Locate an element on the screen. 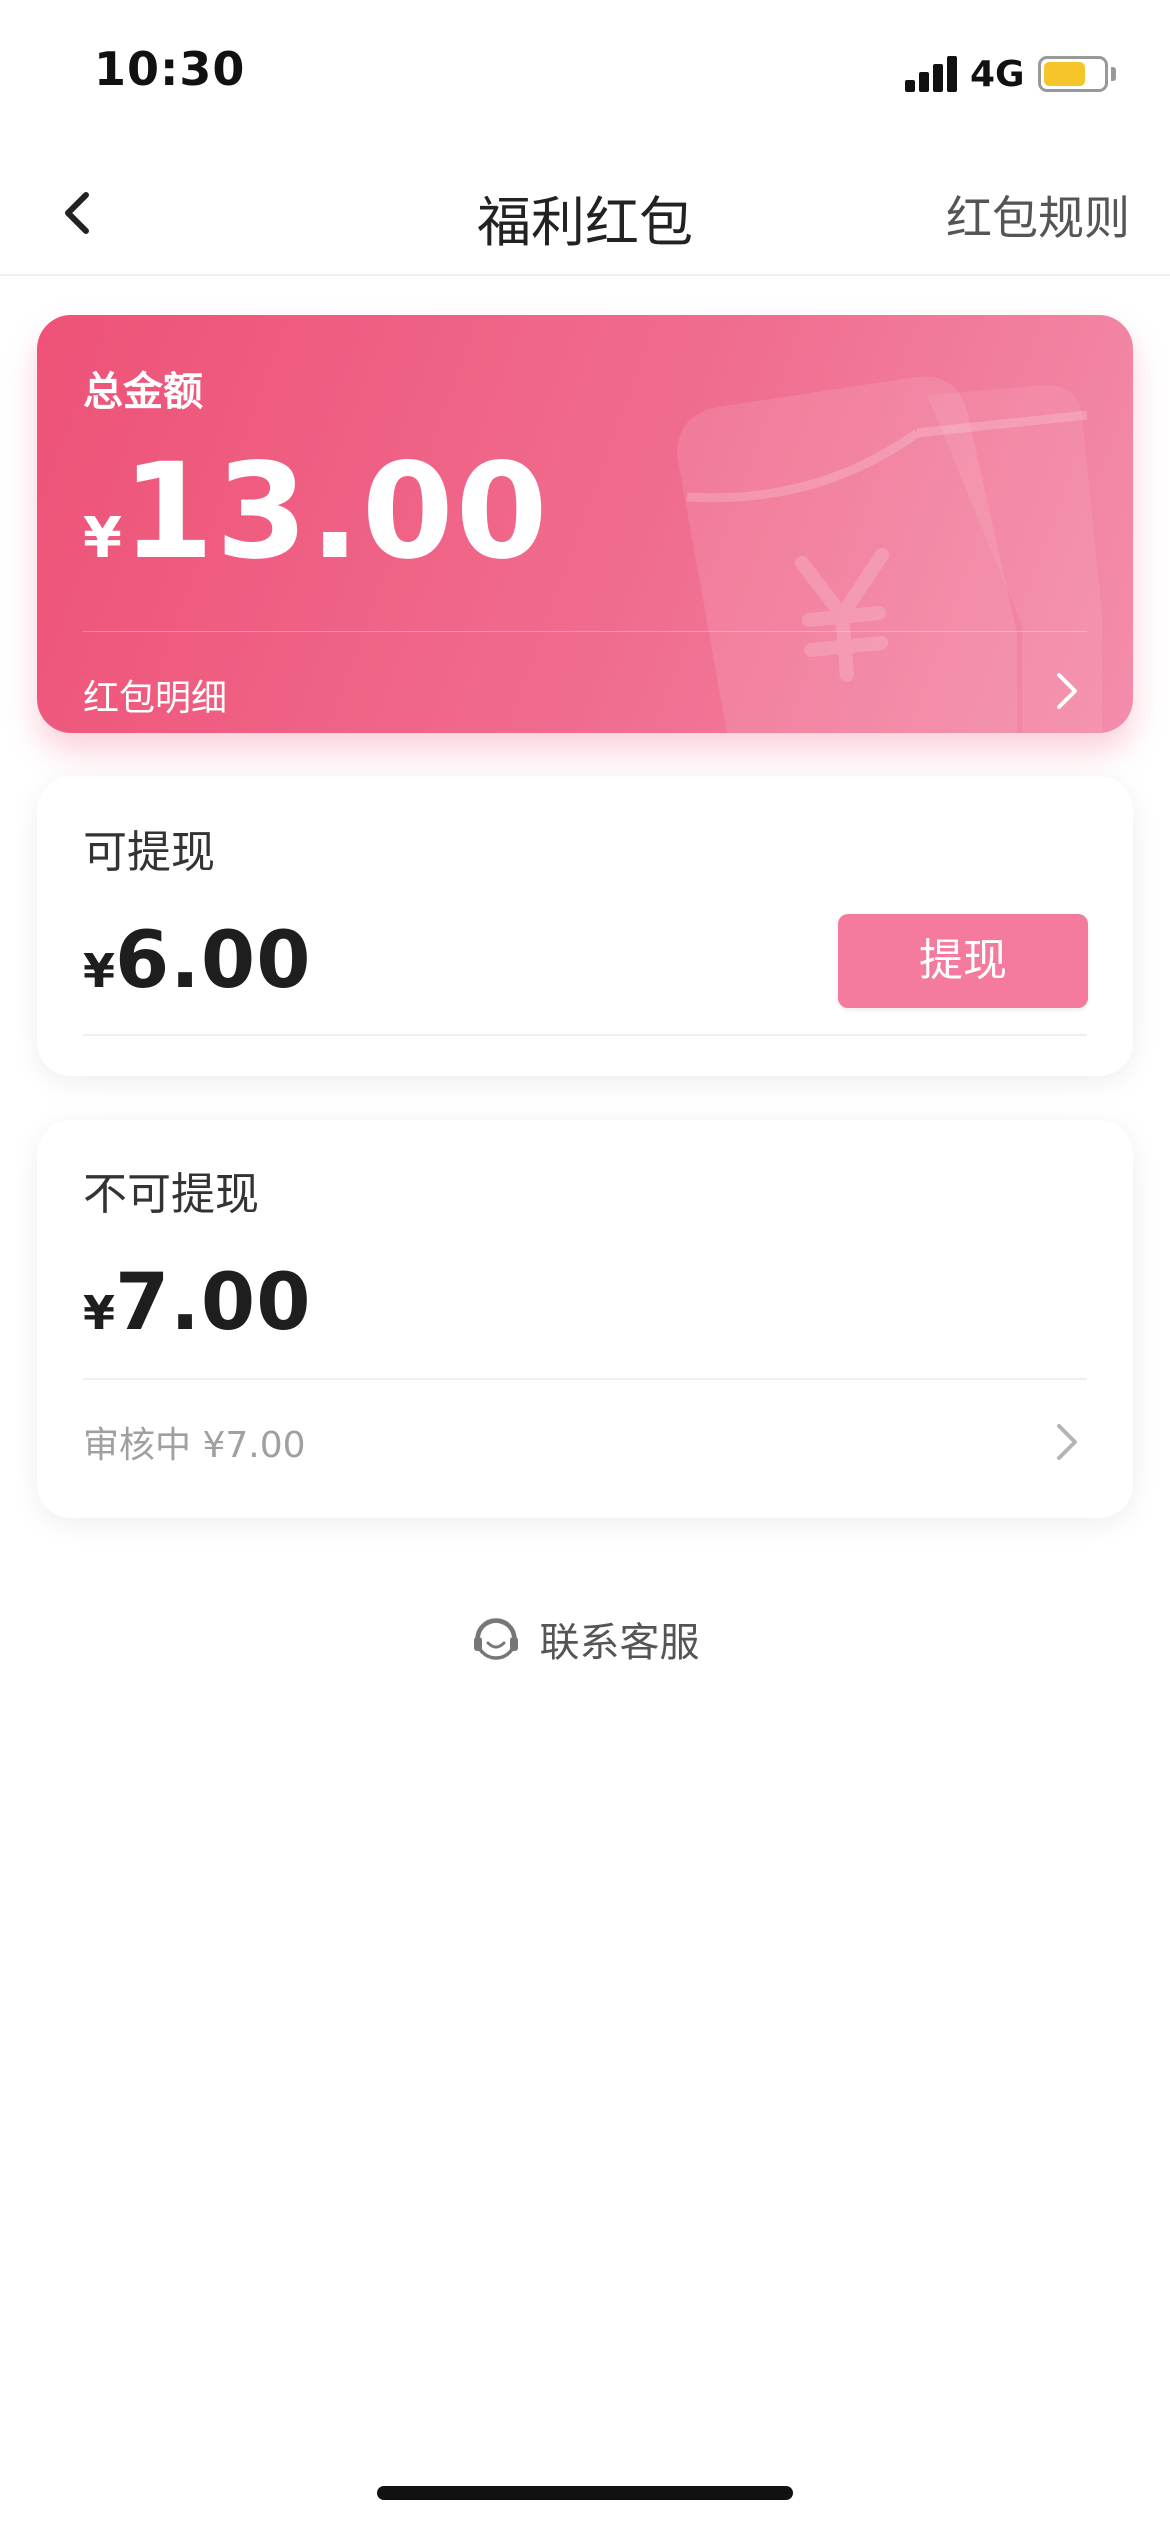 The width and height of the screenshot is (1170, 2532). non-withdrawable-amount: ¥7.00 is located at coordinates (197, 1303).